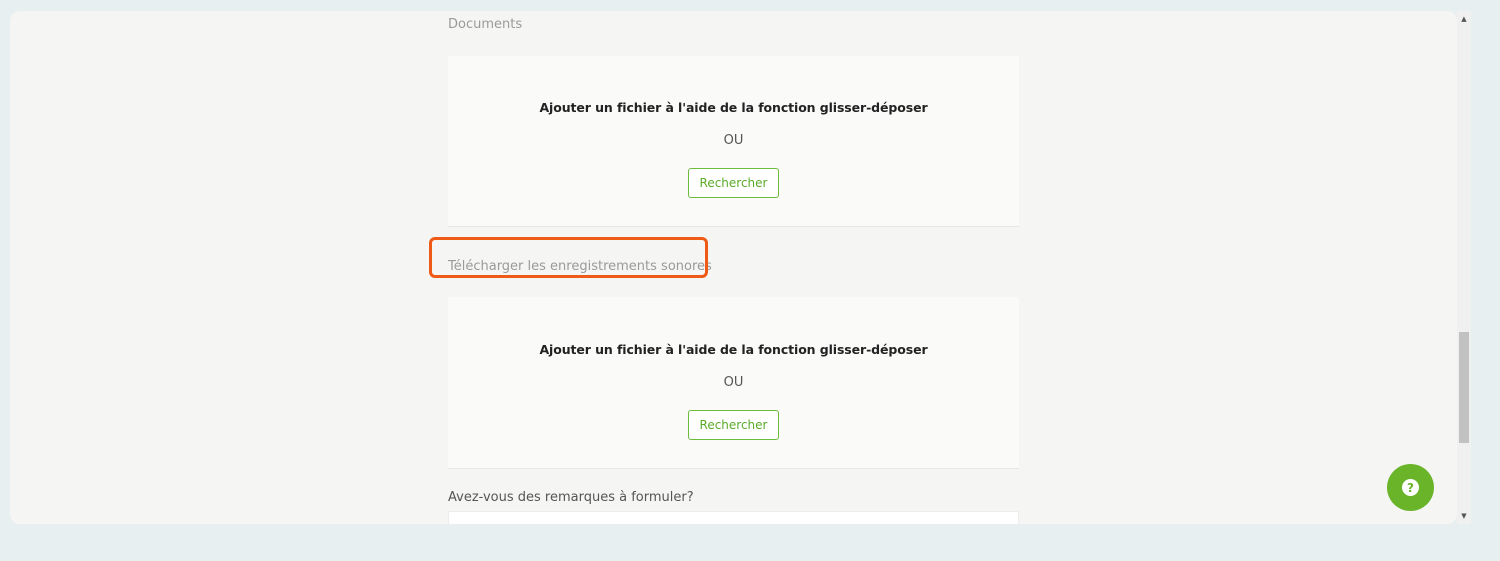 The width and height of the screenshot is (1500, 561). Describe the element at coordinates (571, 497) in the screenshot. I see `remarks-label: Avez-vous des remarques à formuler?` at that location.